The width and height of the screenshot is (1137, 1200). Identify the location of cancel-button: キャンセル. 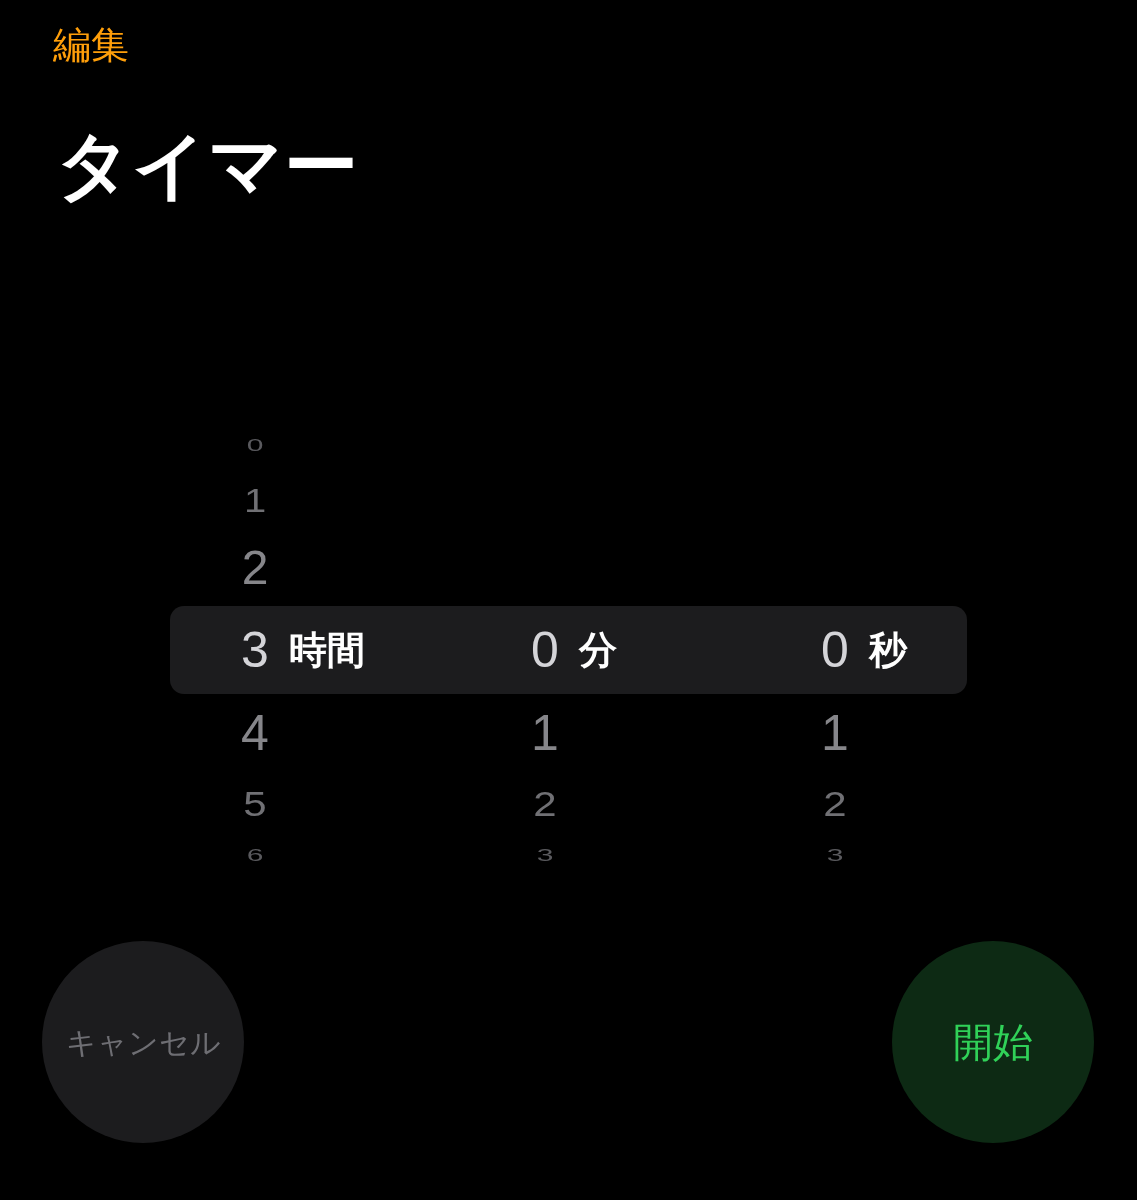
(143, 1042).